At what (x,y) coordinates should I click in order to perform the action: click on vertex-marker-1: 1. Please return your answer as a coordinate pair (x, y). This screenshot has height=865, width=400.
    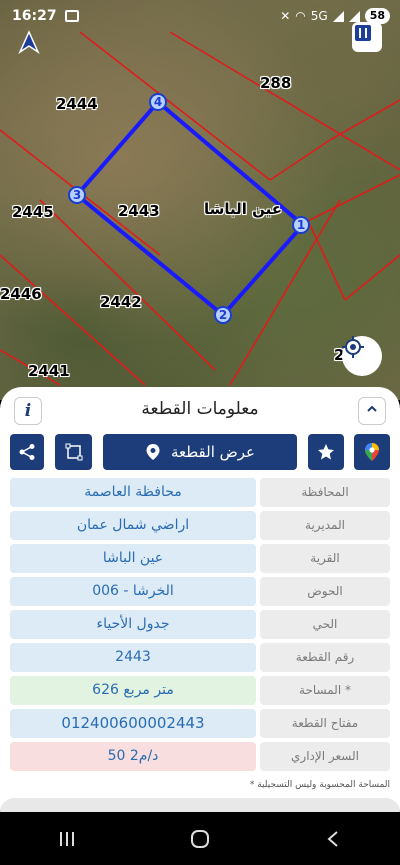
    Looking at the image, I should click on (301, 225).